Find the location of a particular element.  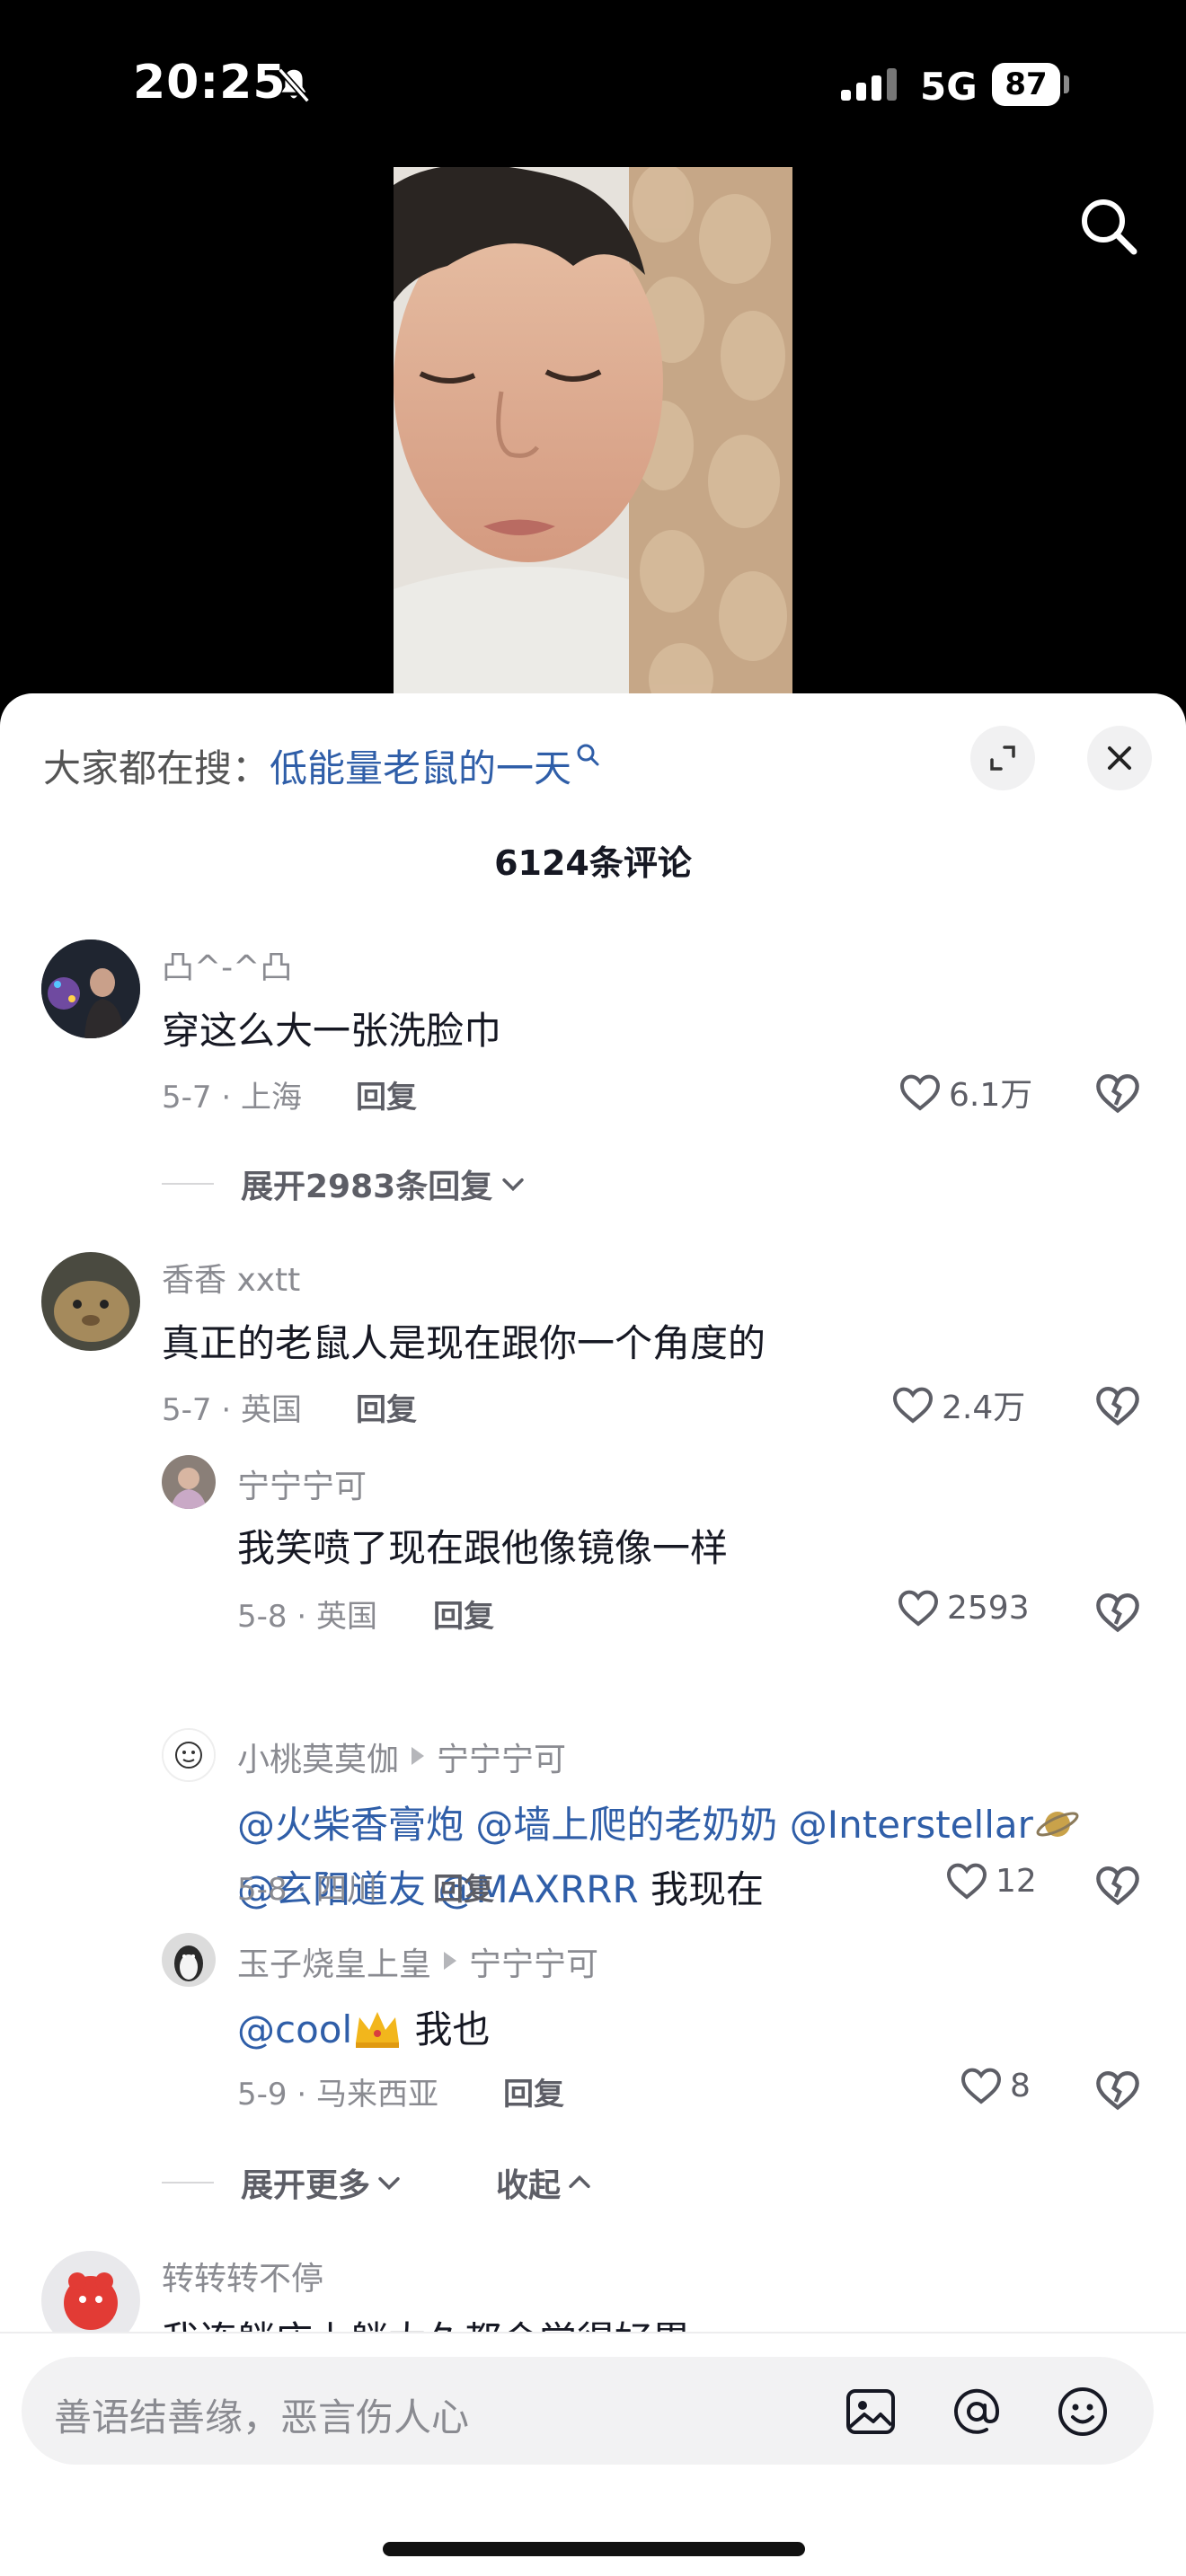

reply-meta: 5-8 · 四川 is located at coordinates (307, 1890).